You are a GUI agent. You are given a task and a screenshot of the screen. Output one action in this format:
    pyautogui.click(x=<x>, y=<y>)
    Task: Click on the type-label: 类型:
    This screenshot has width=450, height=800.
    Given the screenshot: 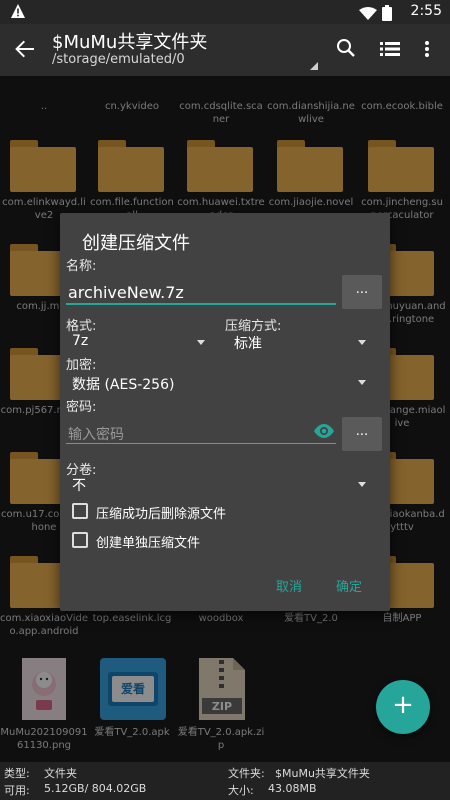 What is the action you would take?
    pyautogui.click(x=17, y=773)
    